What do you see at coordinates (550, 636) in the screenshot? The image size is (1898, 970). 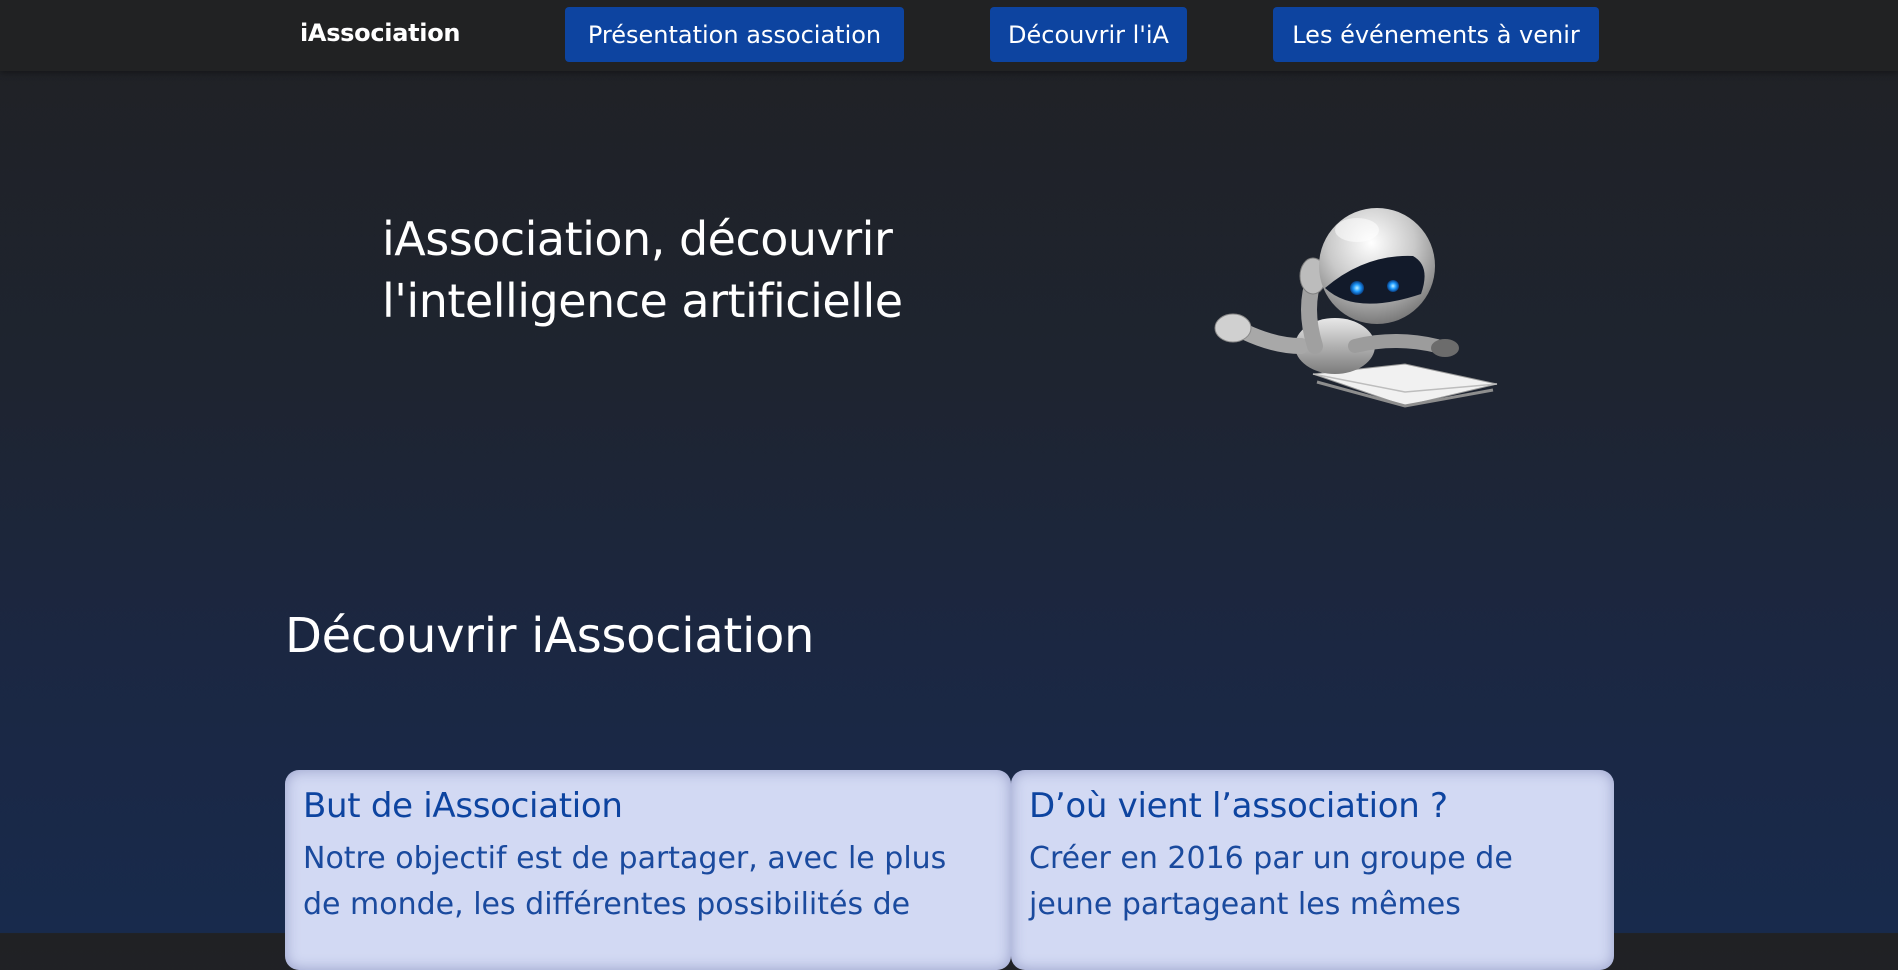 I see `section-title: Découvrir iAssociation` at bounding box center [550, 636].